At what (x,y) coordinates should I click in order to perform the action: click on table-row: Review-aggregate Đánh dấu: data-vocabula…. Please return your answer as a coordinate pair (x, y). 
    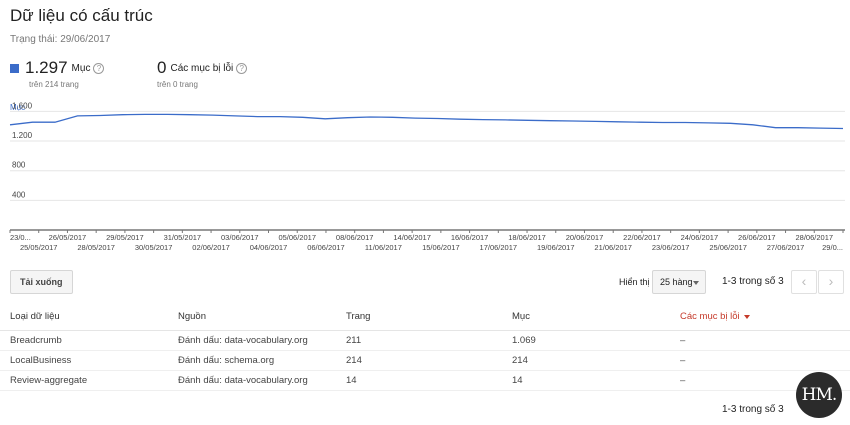
    Looking at the image, I should click on (425, 380).